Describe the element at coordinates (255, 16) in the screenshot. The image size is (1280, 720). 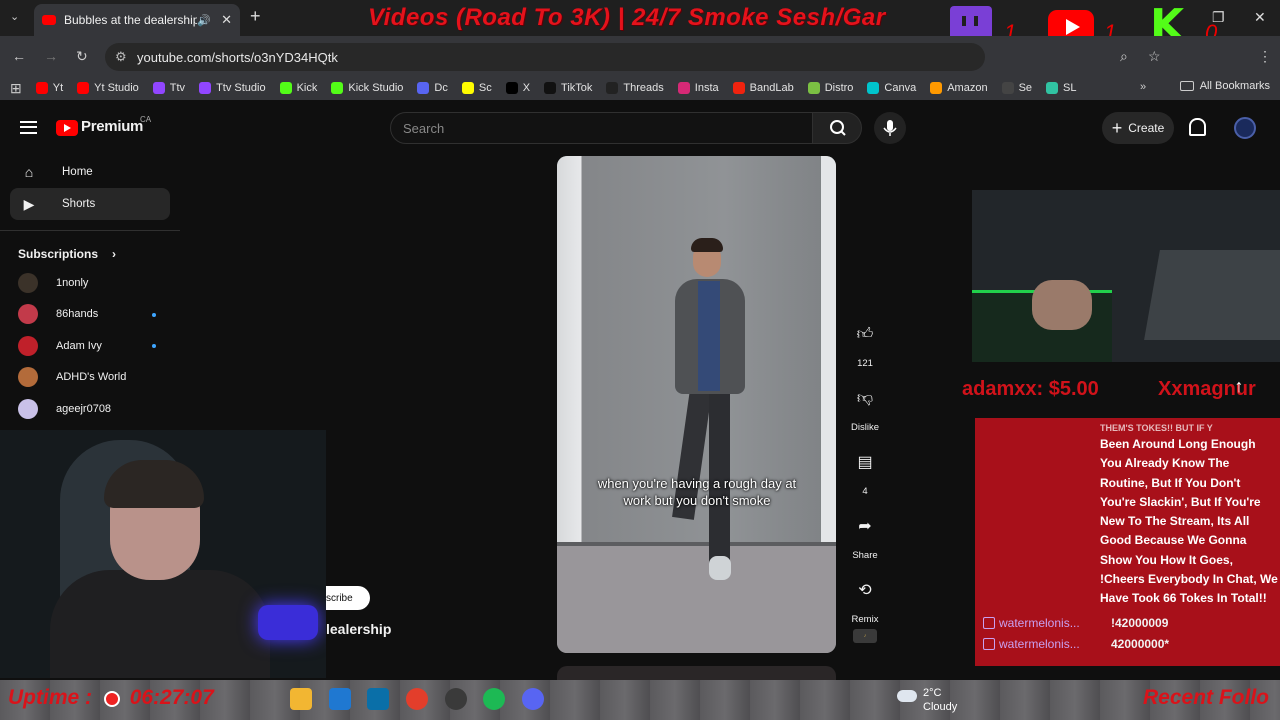
I see `new-tab-button: +` at that location.